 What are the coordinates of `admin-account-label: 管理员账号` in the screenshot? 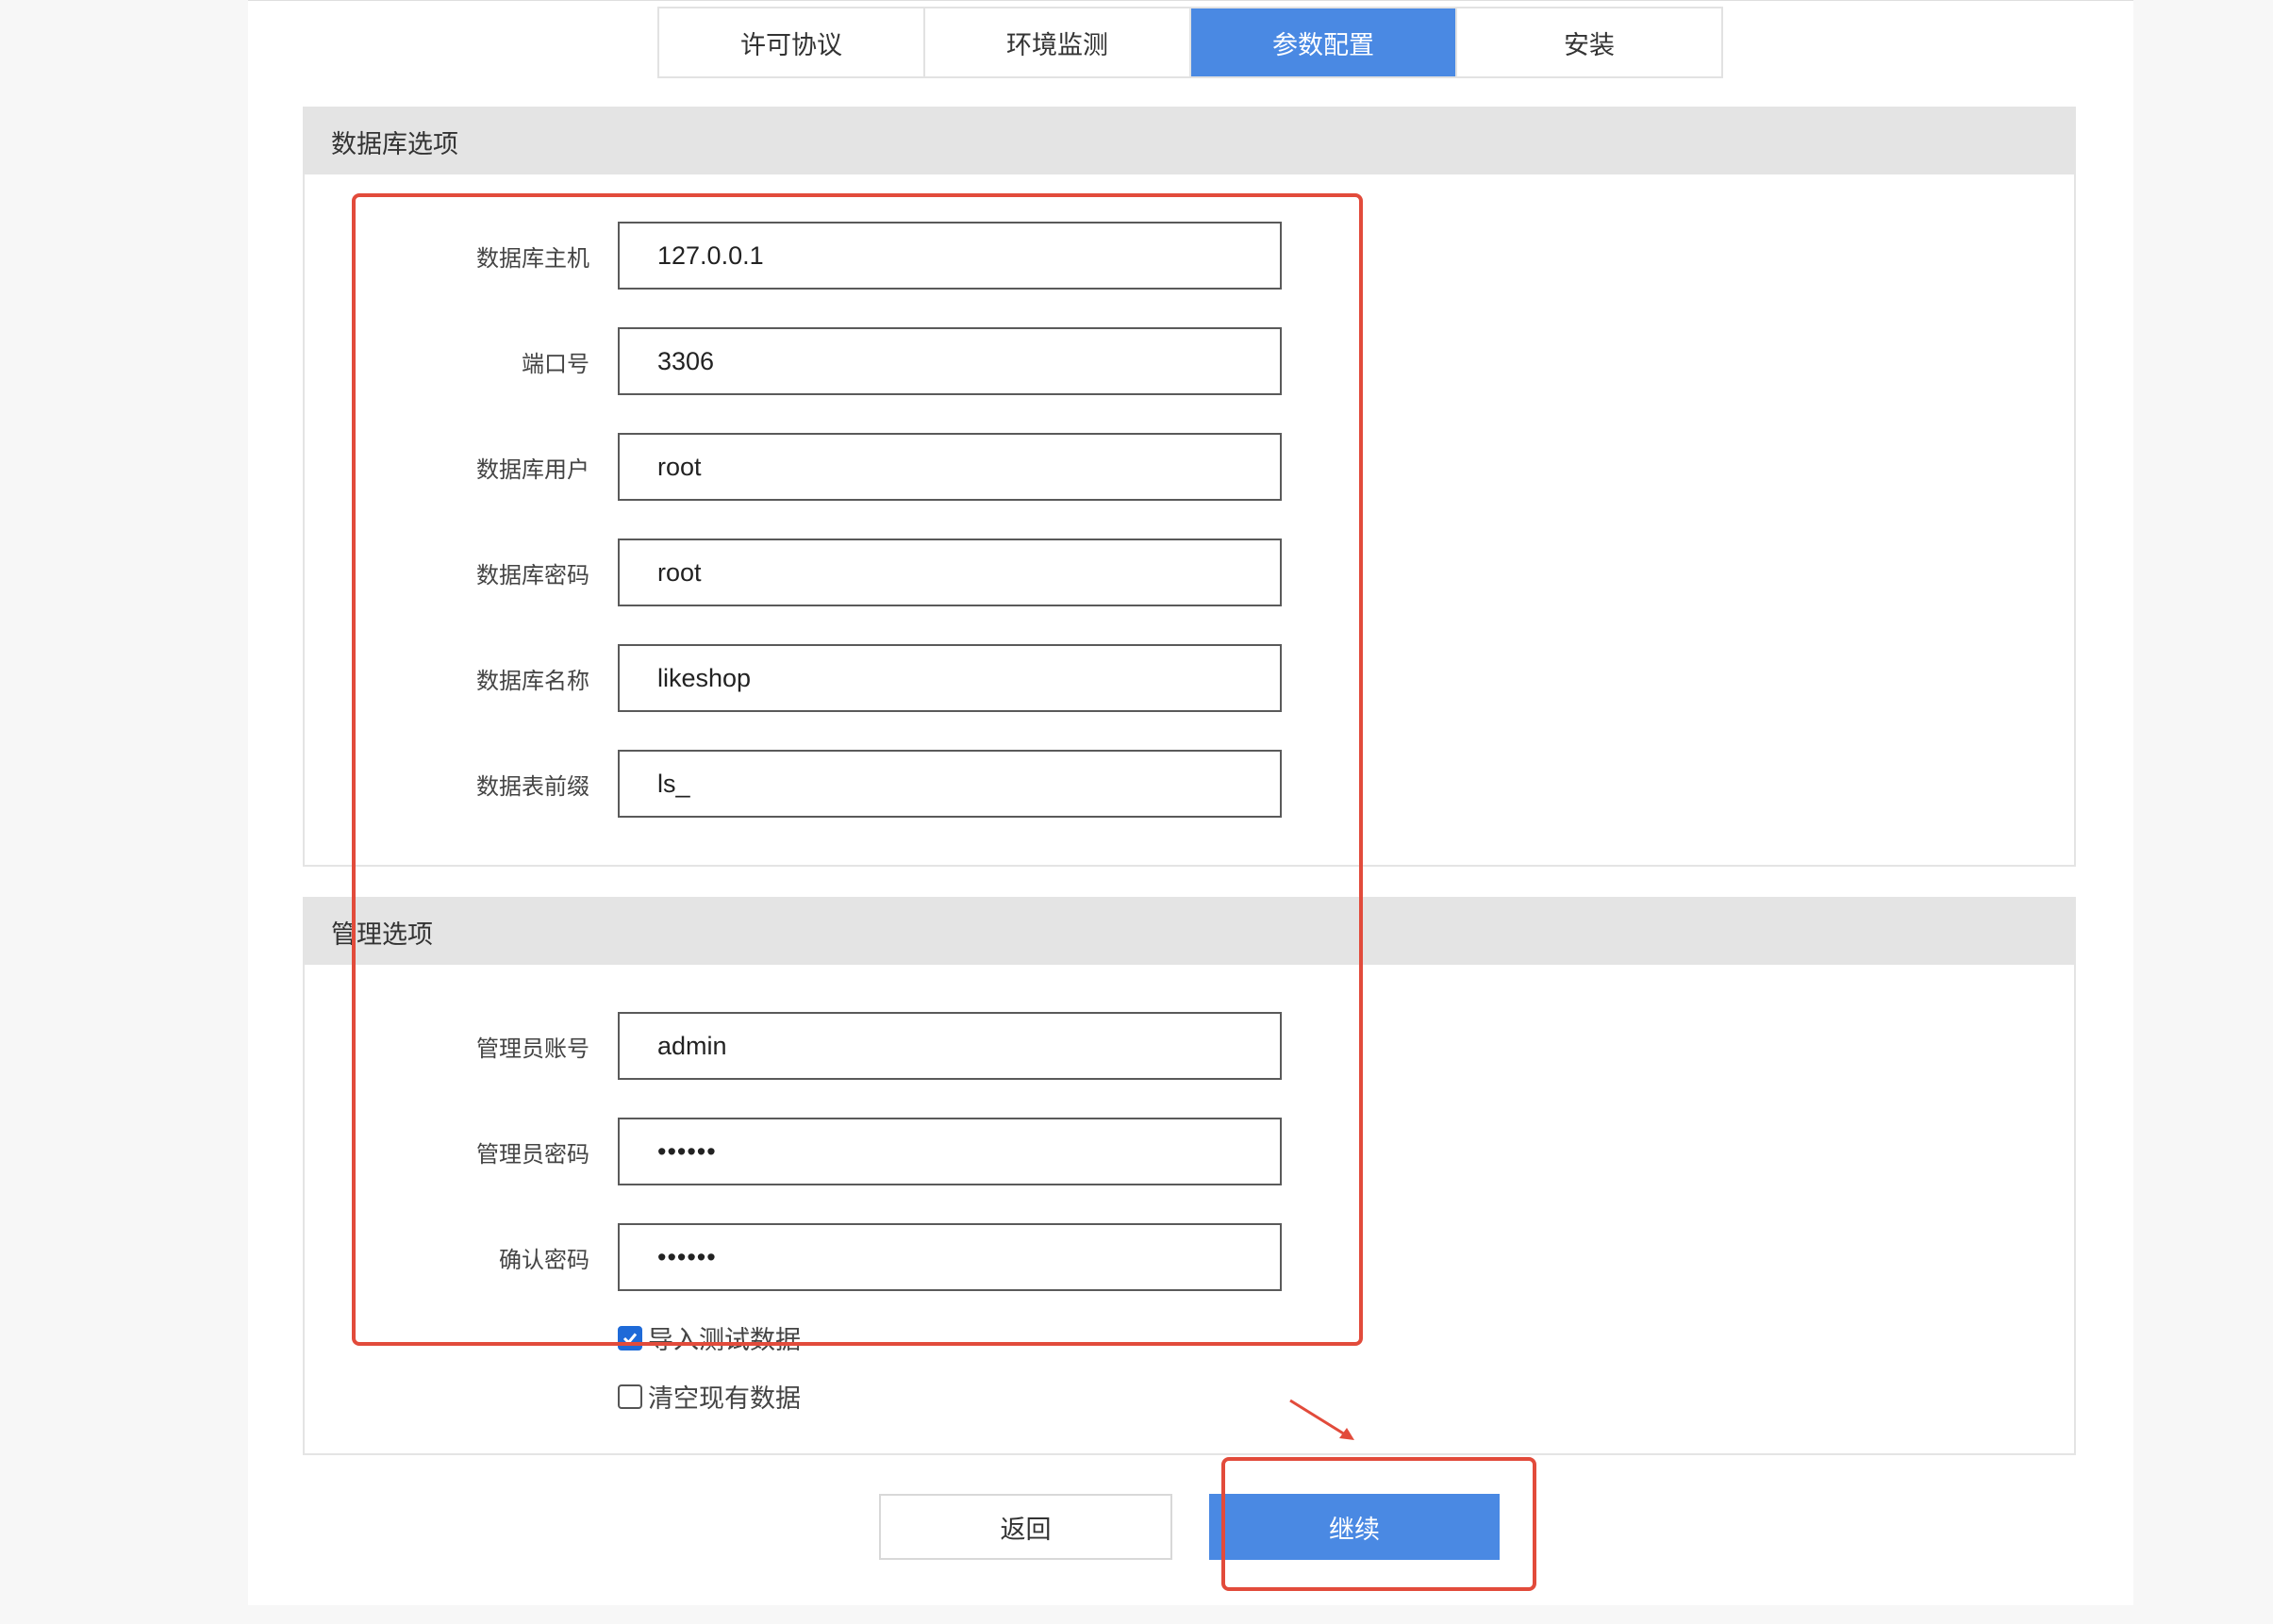 It's located at (532, 1048).